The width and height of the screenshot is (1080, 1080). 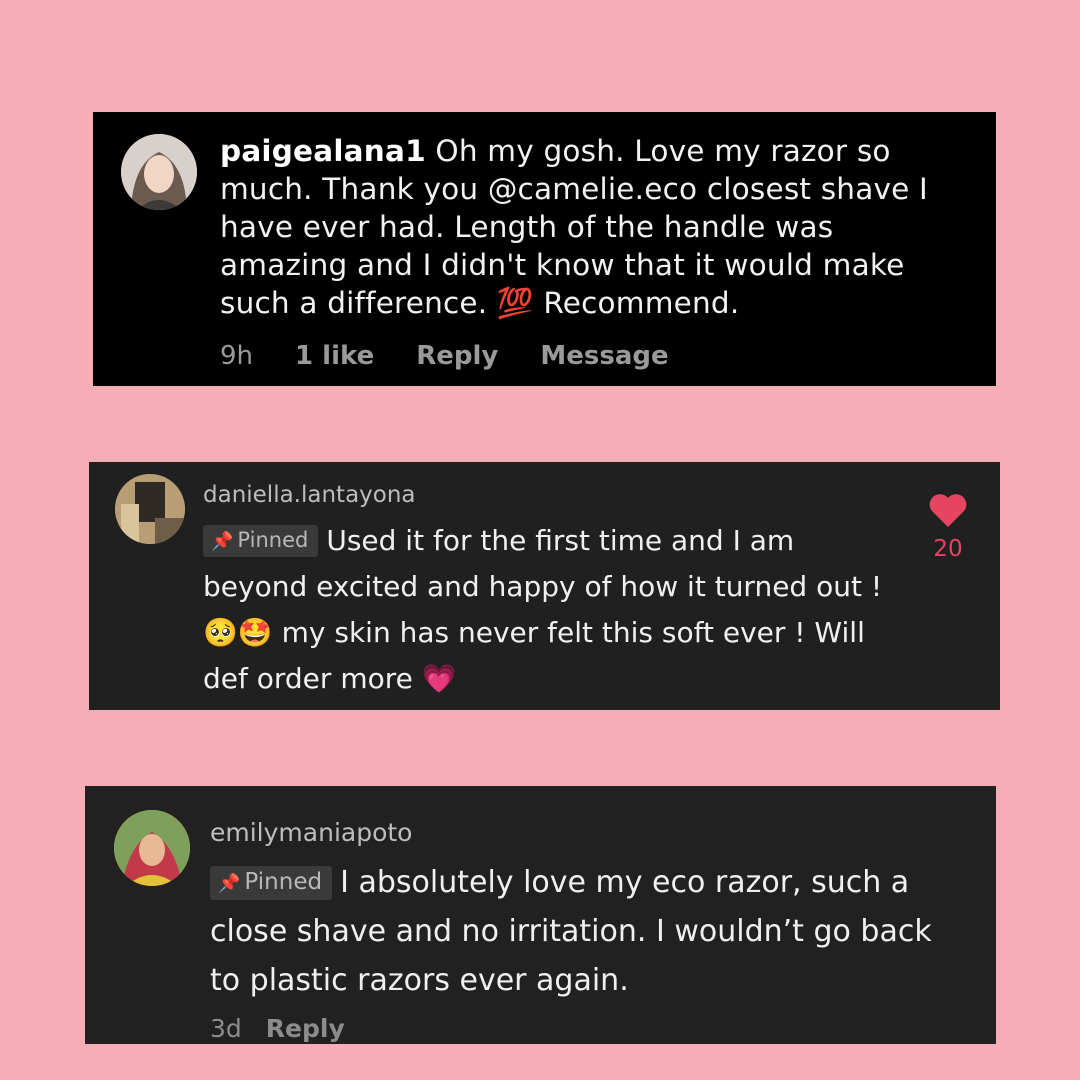 I want to click on like-count: 20, so click(x=948, y=549).